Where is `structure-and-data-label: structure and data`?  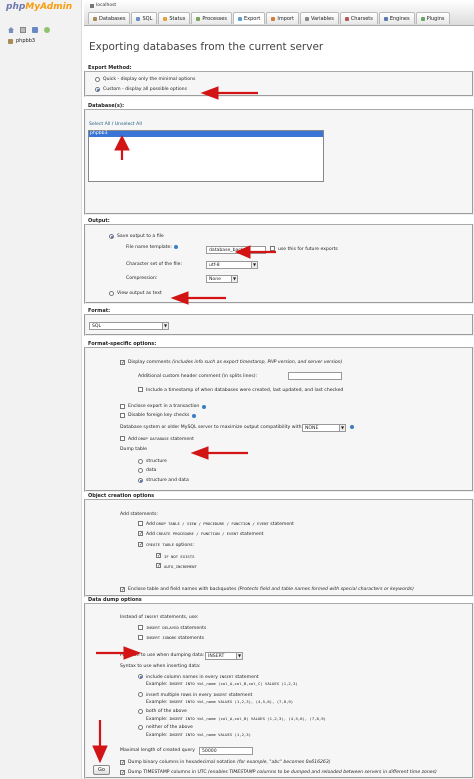 structure-and-data-label: structure and data is located at coordinates (167, 480).